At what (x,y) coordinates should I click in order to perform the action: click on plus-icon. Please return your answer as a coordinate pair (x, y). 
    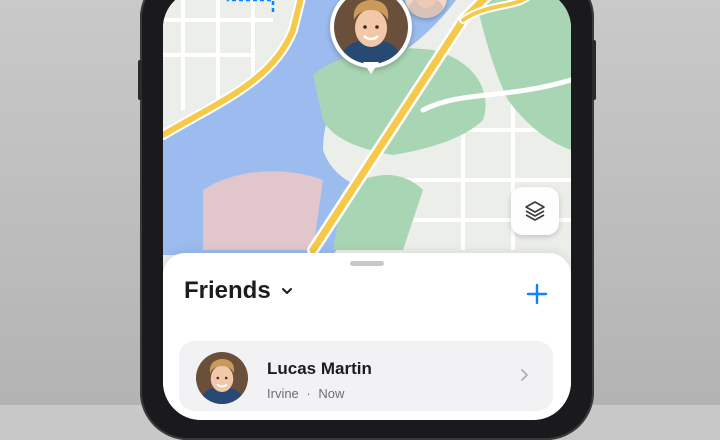
    Looking at the image, I should click on (537, 294).